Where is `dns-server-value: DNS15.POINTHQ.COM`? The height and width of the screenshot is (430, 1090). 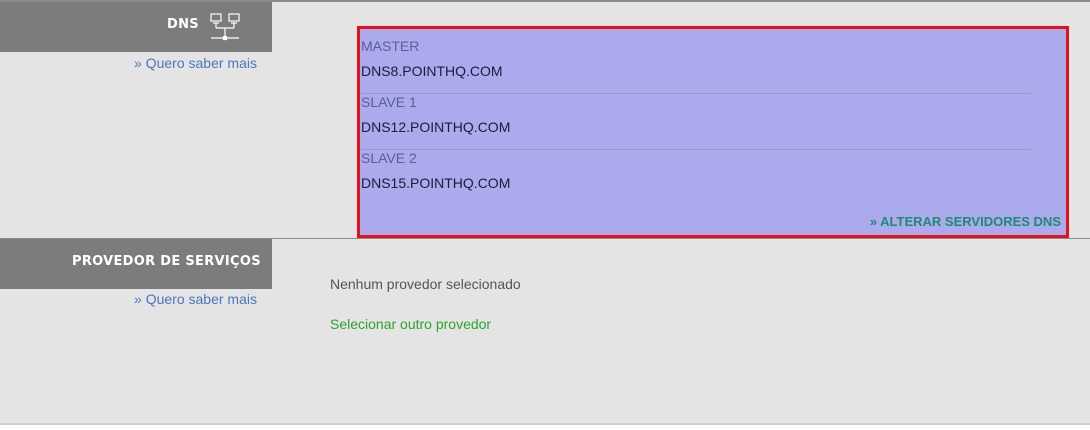 dns-server-value: DNS15.POINTHQ.COM is located at coordinates (436, 183).